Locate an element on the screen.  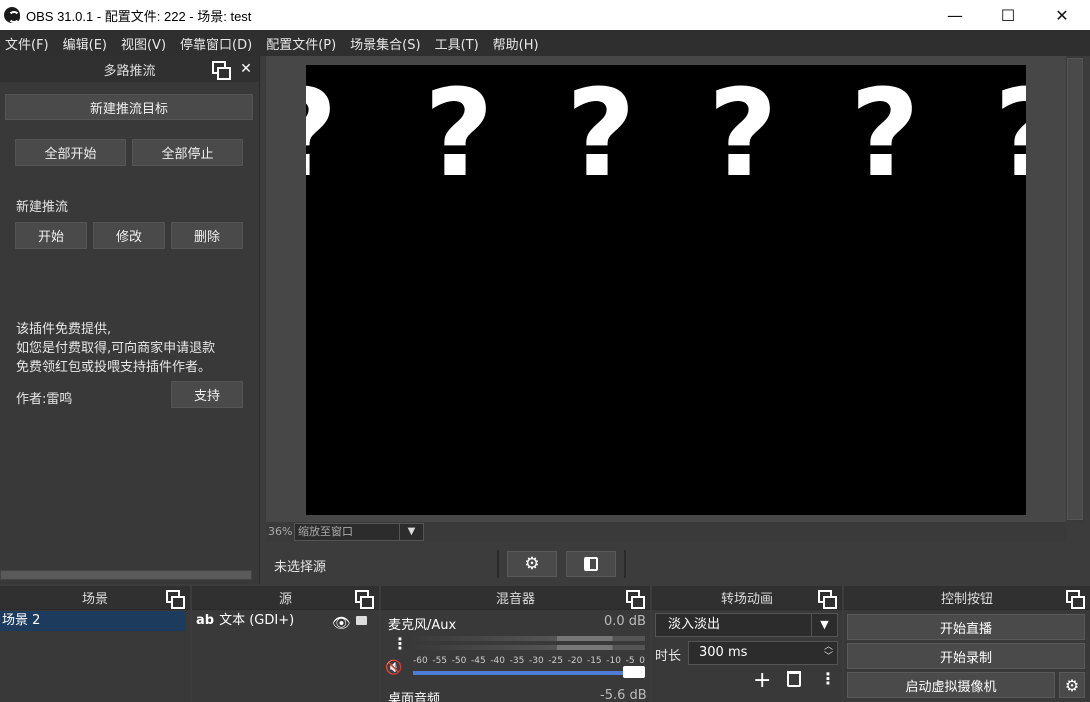
transition-more-icon: ⋮ is located at coordinates (828, 678).